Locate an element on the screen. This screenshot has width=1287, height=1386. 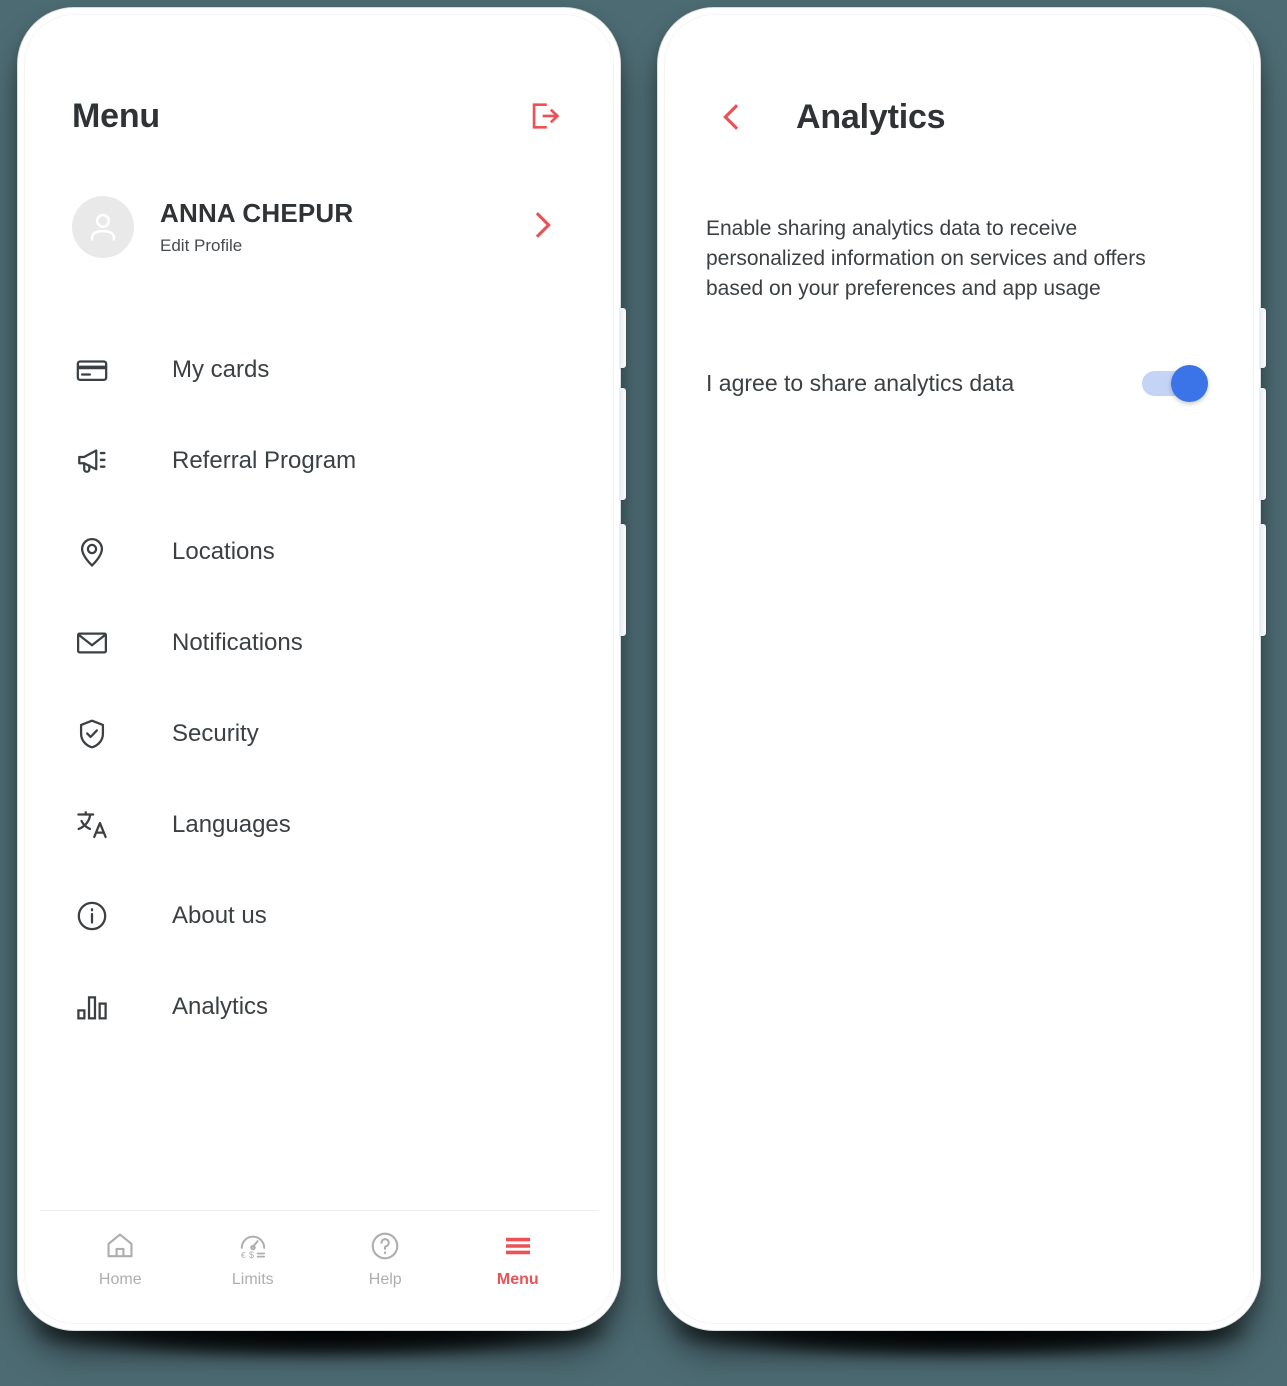
menu-item-about-us: About us is located at coordinates (319, 915).